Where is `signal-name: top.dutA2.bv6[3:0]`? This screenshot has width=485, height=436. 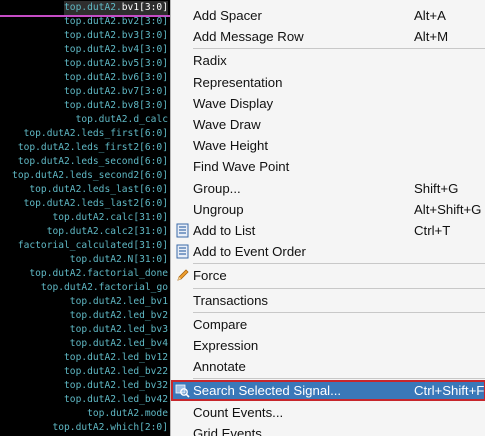
signal-name: top.dutA2.bv6[3:0] is located at coordinates (116, 77).